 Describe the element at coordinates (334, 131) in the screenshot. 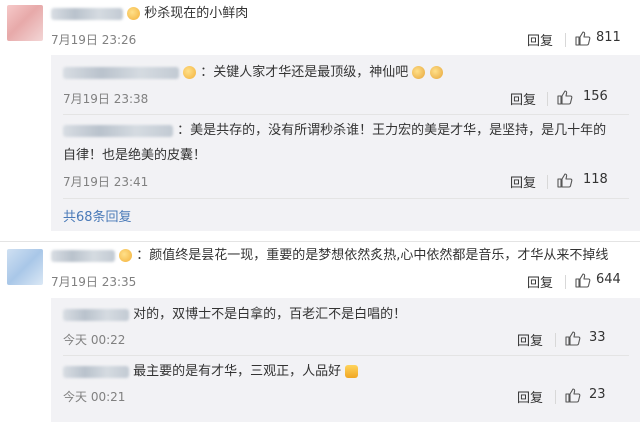

I see `reply-text: ：美是共存的，没有所谓秒杀谁！王力宏的美是才华，是坚持，是几十年的` at that location.